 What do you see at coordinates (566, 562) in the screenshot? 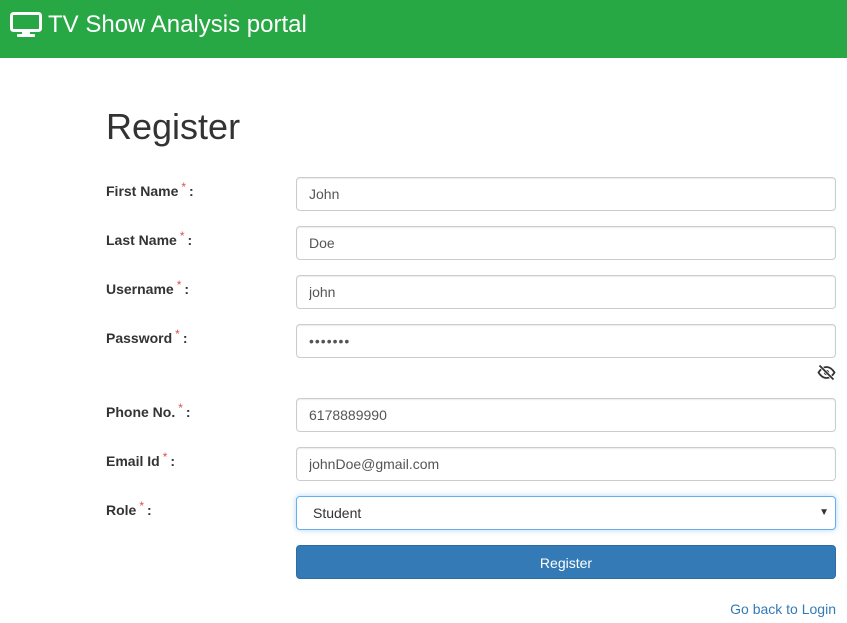
I see `register-button: Register` at bounding box center [566, 562].